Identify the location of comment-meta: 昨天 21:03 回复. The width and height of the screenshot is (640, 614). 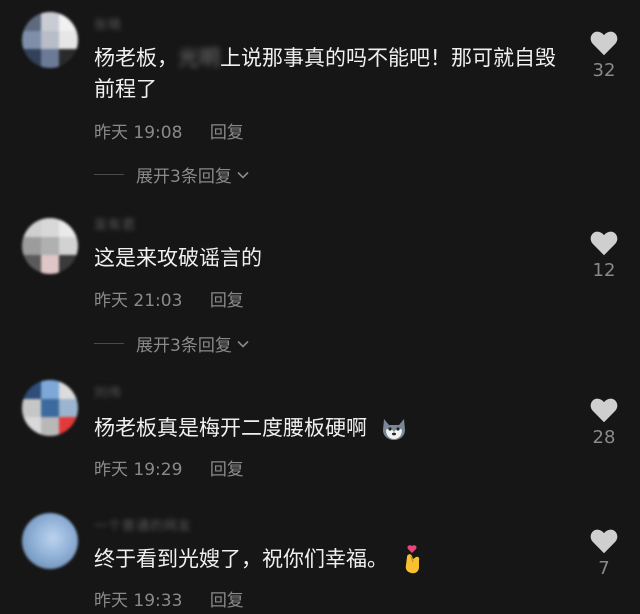
(169, 298).